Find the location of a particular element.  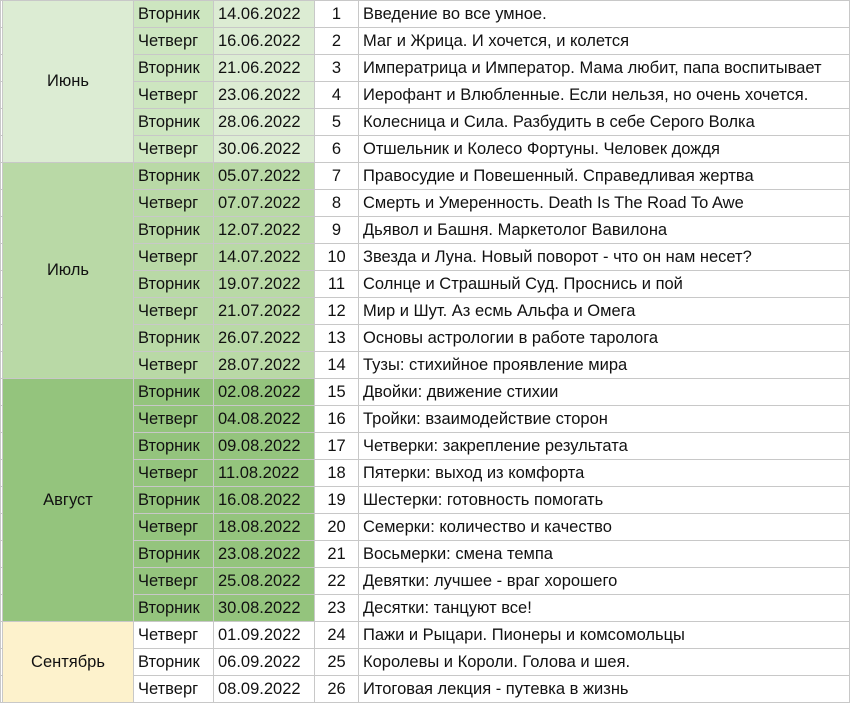

lecture-number-cell: 16 is located at coordinates (336, 419).